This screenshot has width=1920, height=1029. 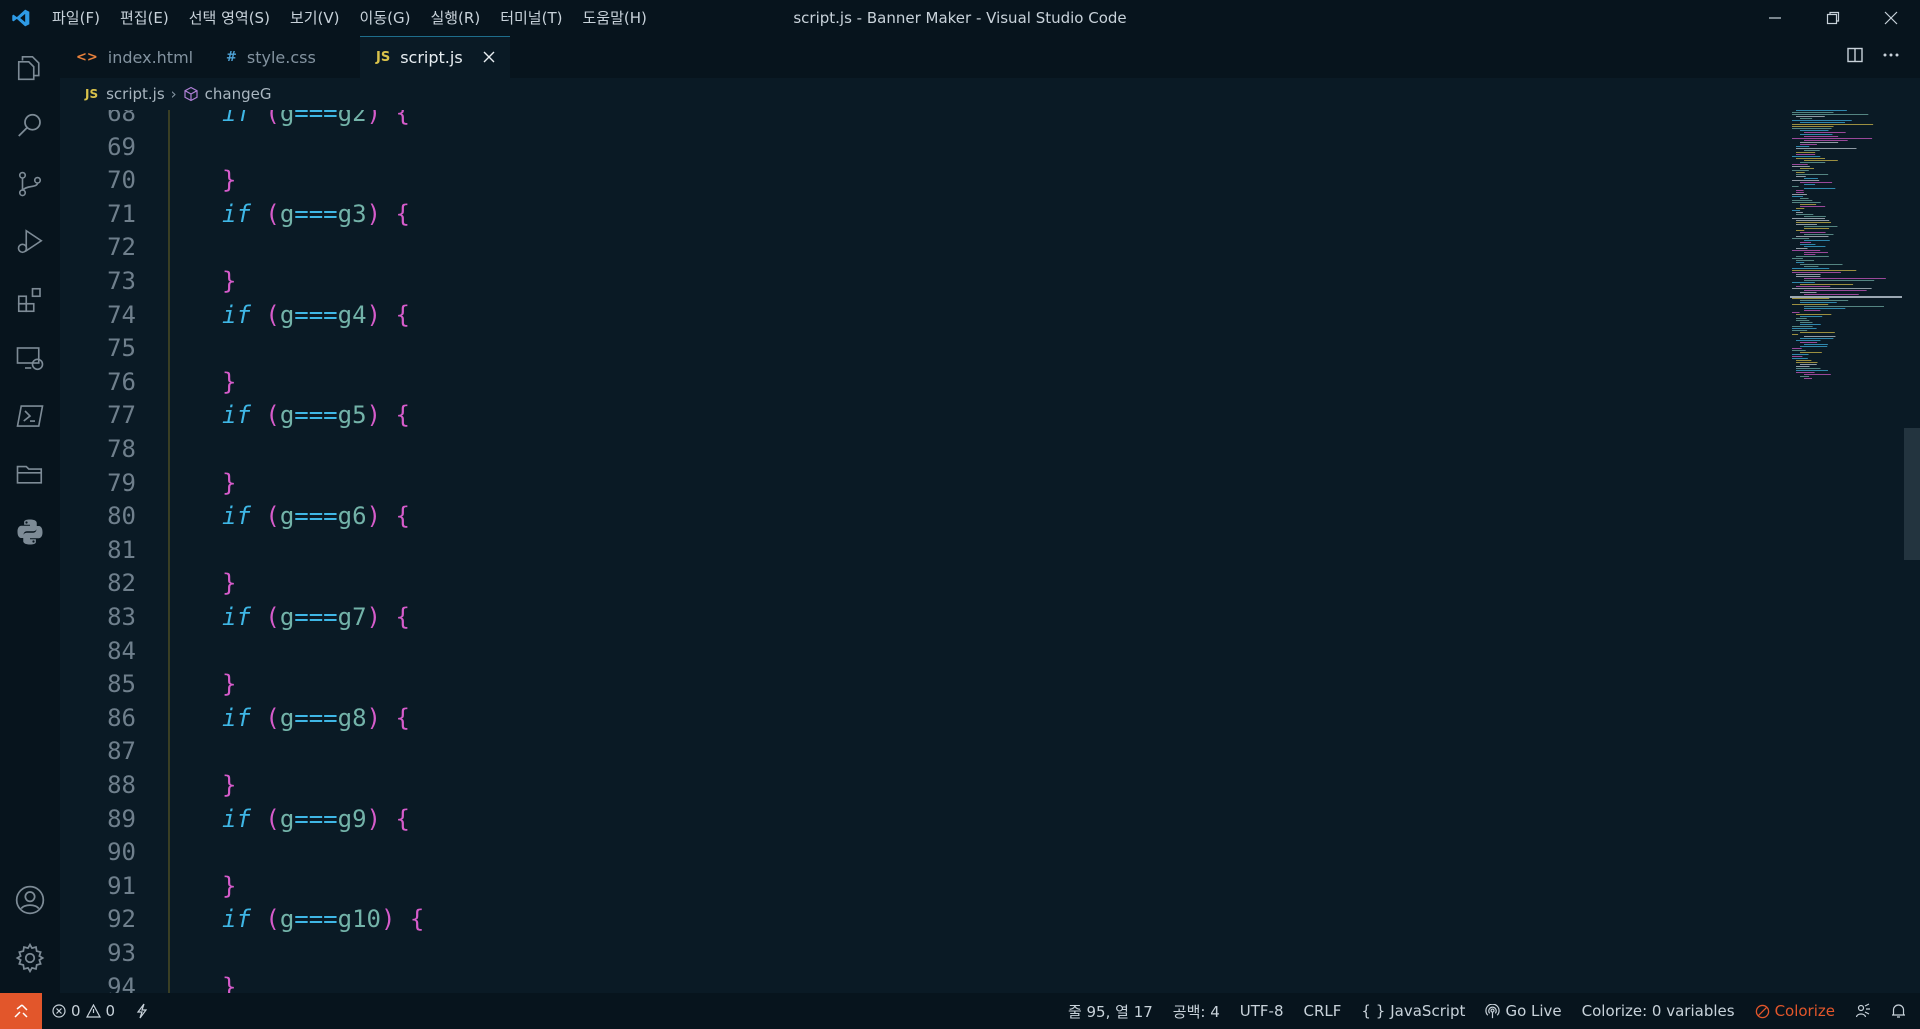 What do you see at coordinates (30, 416) in the screenshot?
I see `powershell-icon` at bounding box center [30, 416].